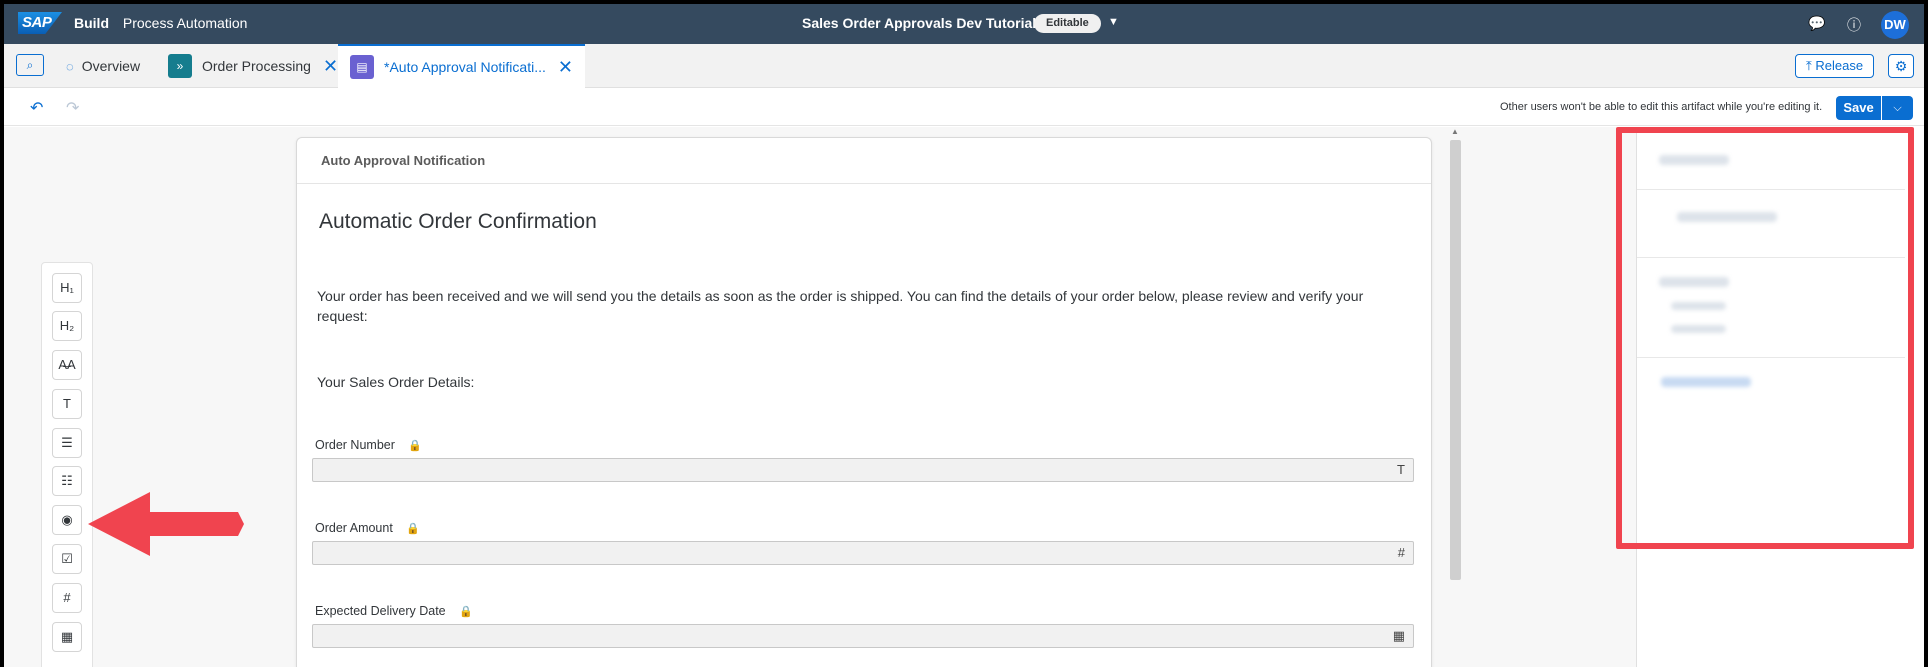 This screenshot has height=667, width=1928. I want to click on undo-icon: ↶, so click(36, 108).